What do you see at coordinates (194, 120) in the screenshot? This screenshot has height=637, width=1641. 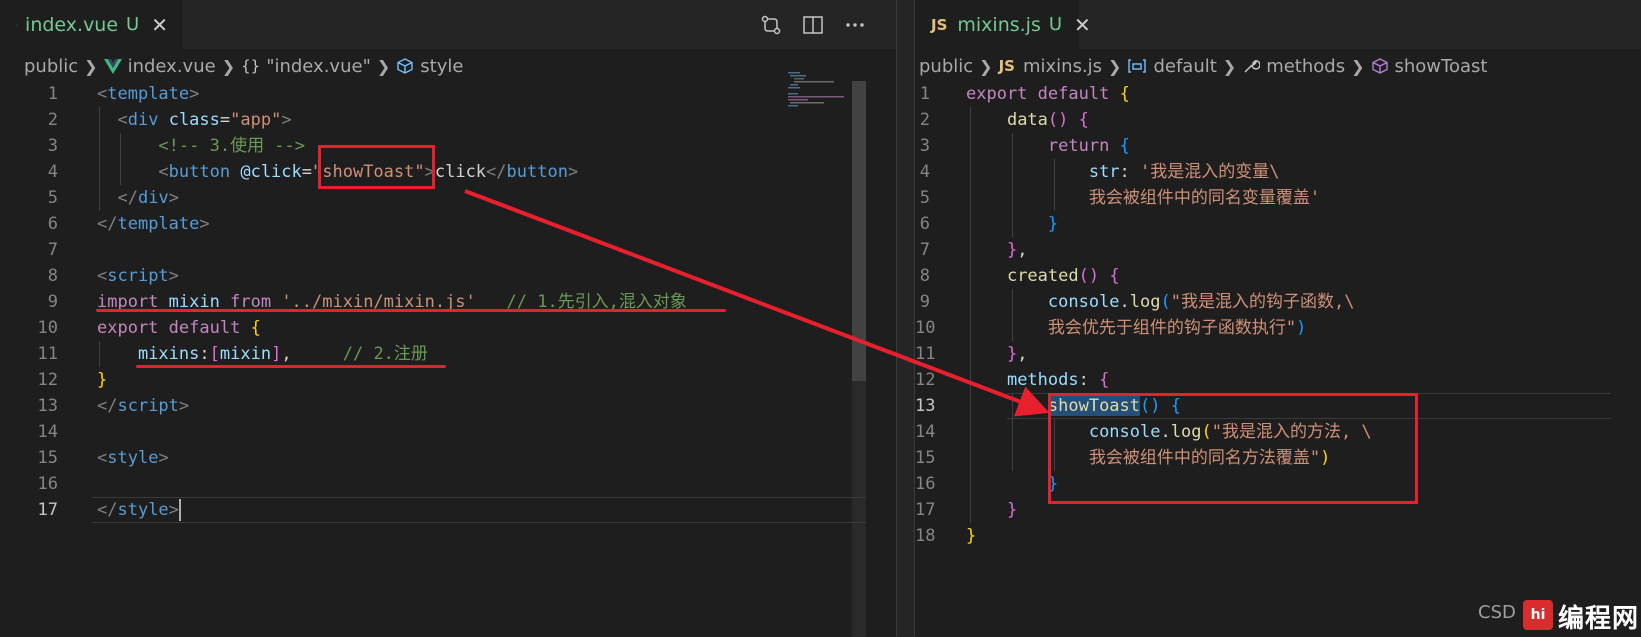 I see `code-token: class` at bounding box center [194, 120].